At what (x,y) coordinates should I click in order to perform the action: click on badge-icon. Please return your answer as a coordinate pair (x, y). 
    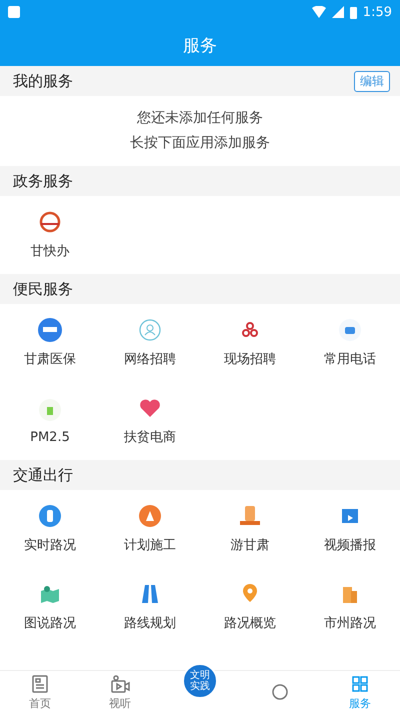
    Looking at the image, I should click on (50, 330).